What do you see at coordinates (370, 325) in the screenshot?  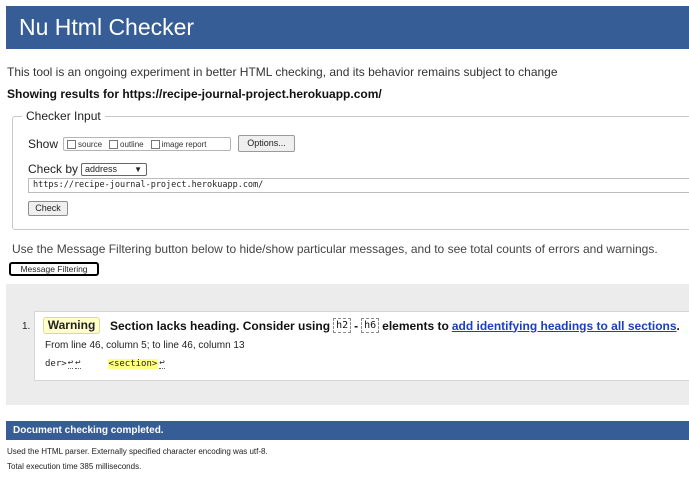 I see `code-h6: h6` at bounding box center [370, 325].